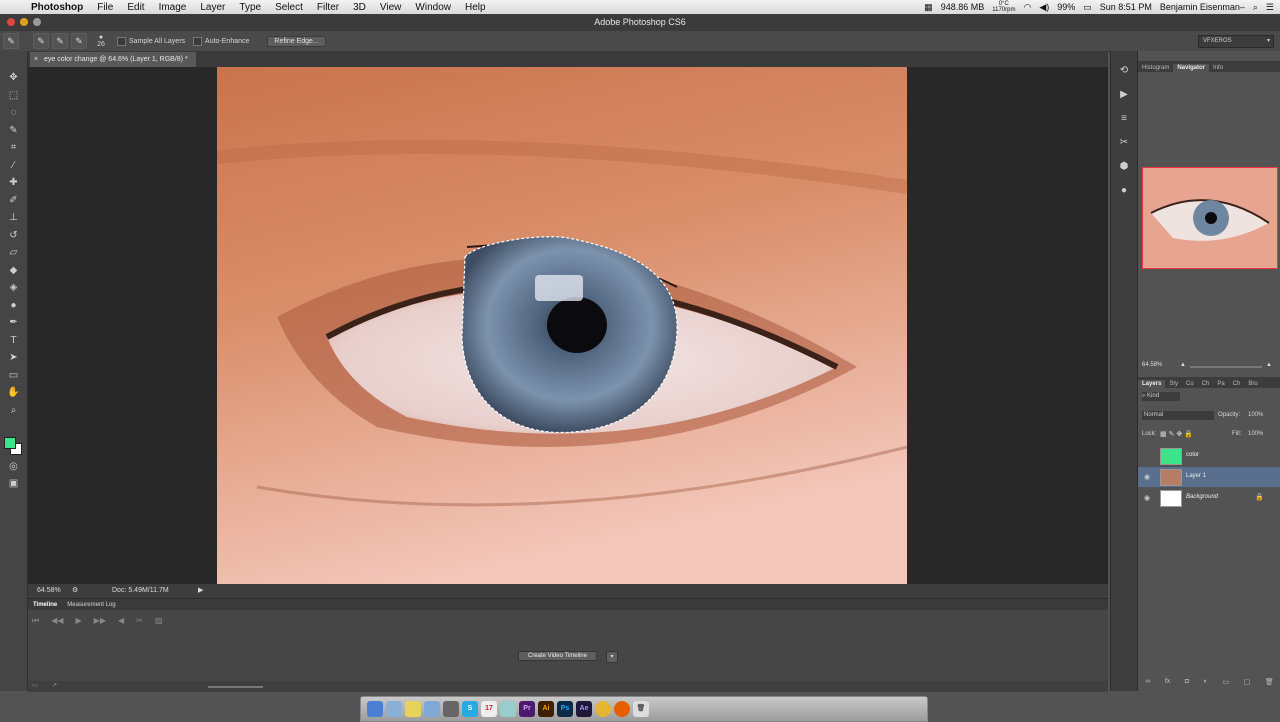 The width and height of the screenshot is (1280, 722). Describe the element at coordinates (470, 709) in the screenshot. I see `skype-icon: S` at that location.